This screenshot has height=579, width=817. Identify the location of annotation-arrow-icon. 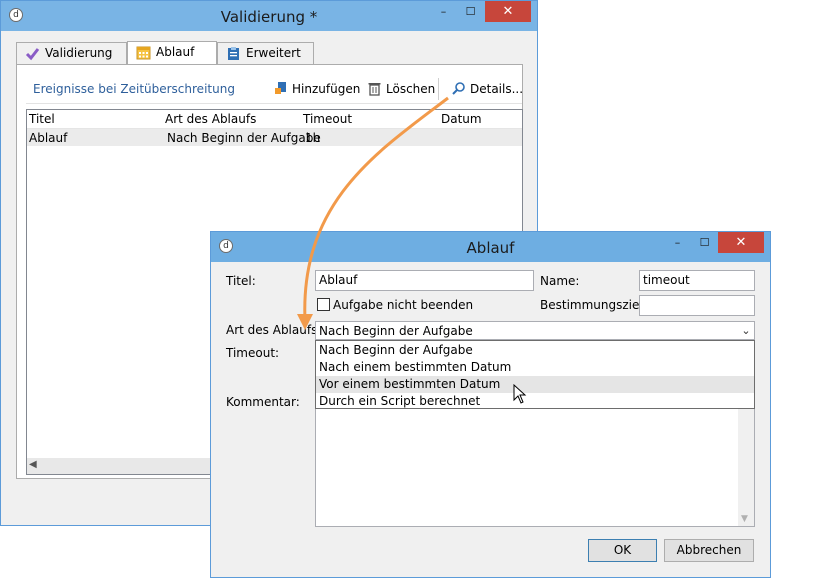
(373, 213).